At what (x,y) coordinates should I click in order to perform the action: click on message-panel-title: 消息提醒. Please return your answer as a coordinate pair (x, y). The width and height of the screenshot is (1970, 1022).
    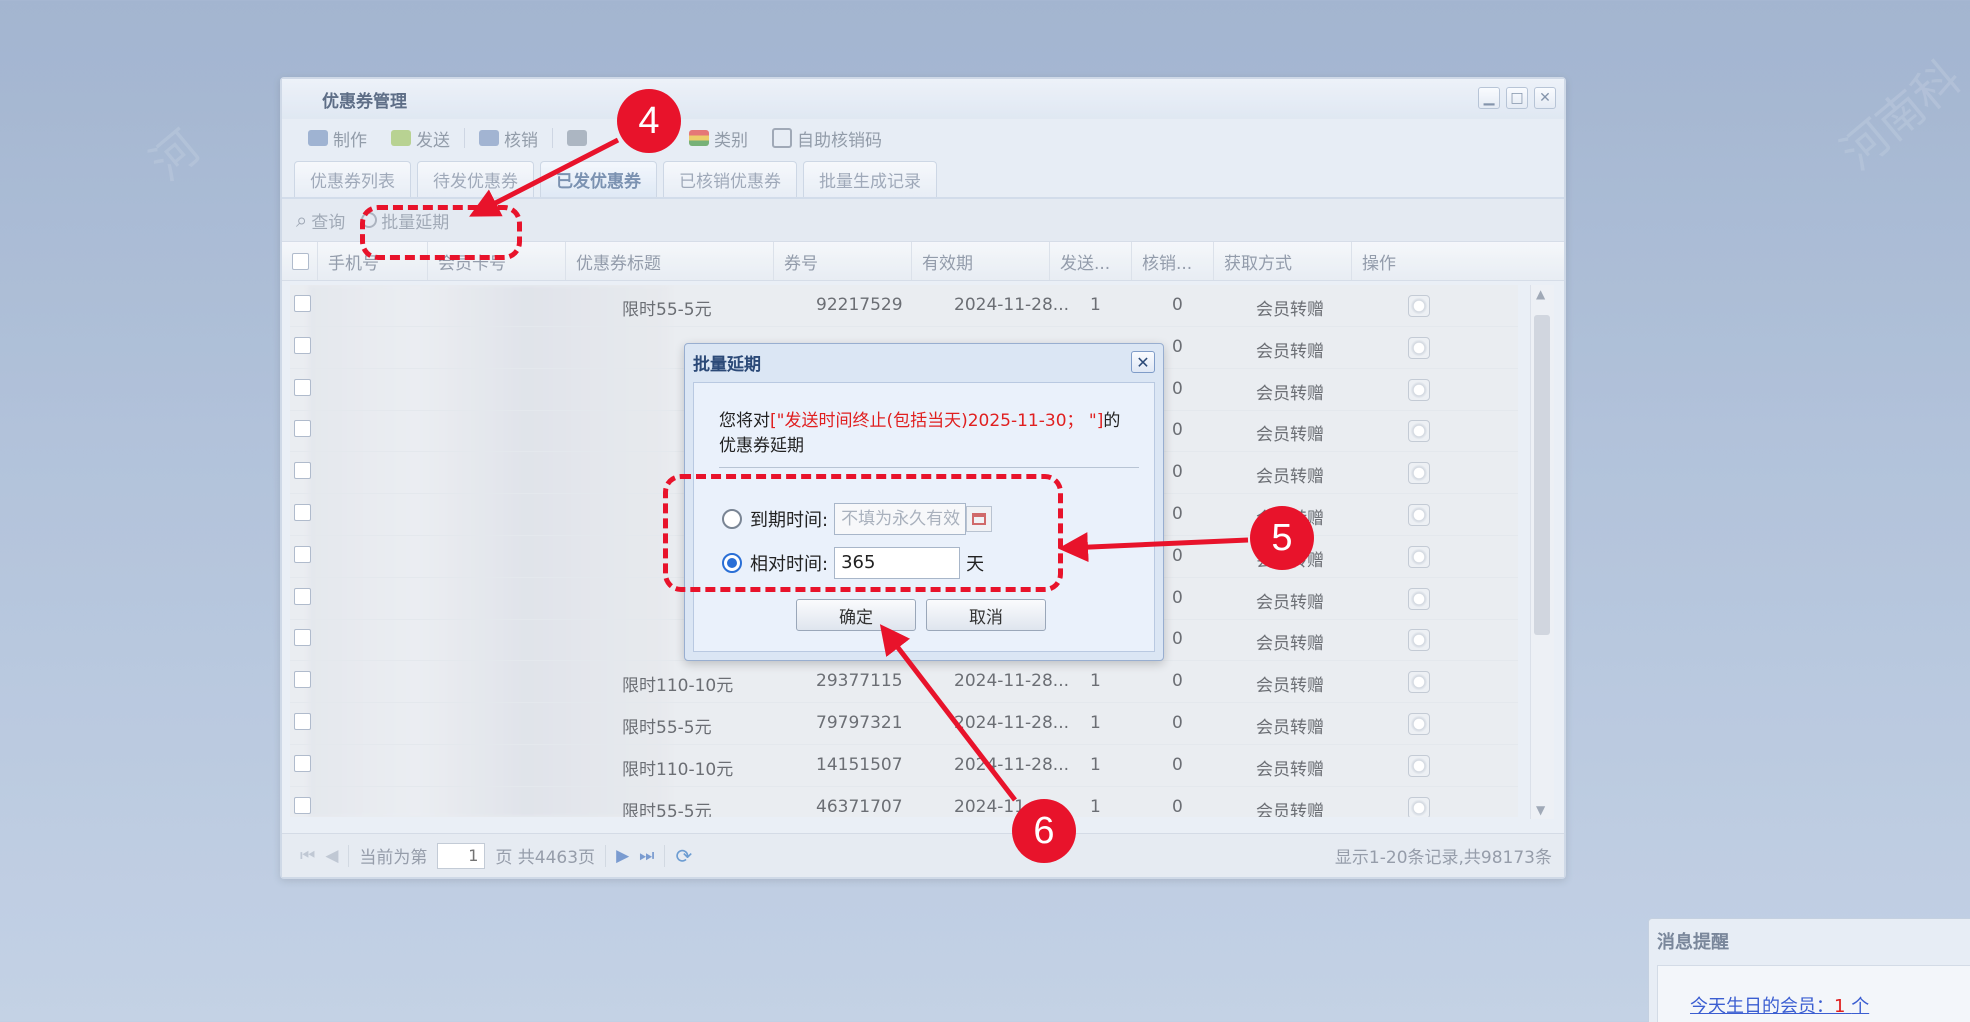
    Looking at the image, I should click on (1693, 942).